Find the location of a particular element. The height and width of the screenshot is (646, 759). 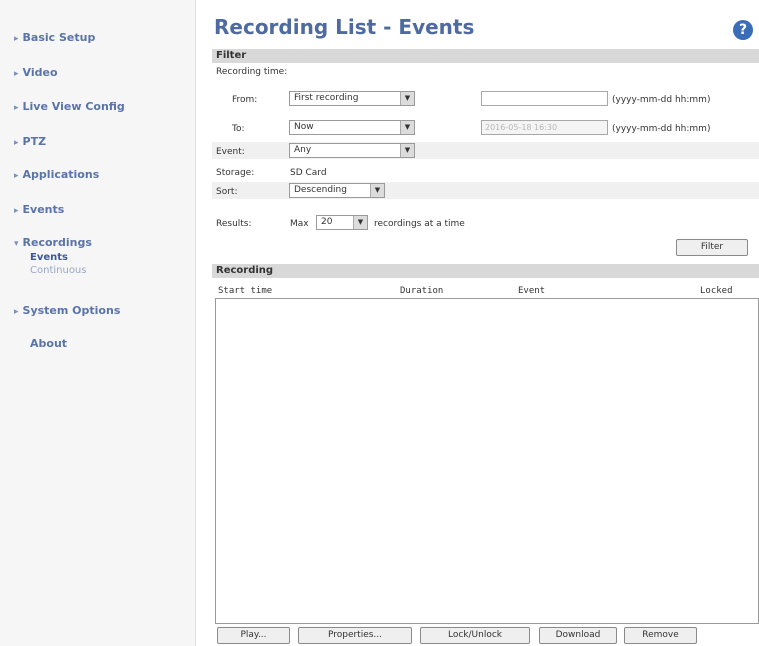

column-locked: Locked is located at coordinates (716, 291).